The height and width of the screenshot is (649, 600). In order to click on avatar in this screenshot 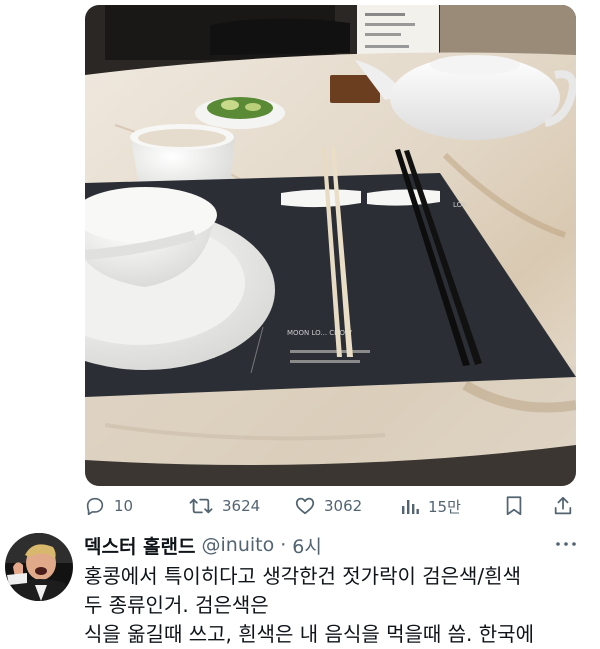, I will do `click(39, 567)`.